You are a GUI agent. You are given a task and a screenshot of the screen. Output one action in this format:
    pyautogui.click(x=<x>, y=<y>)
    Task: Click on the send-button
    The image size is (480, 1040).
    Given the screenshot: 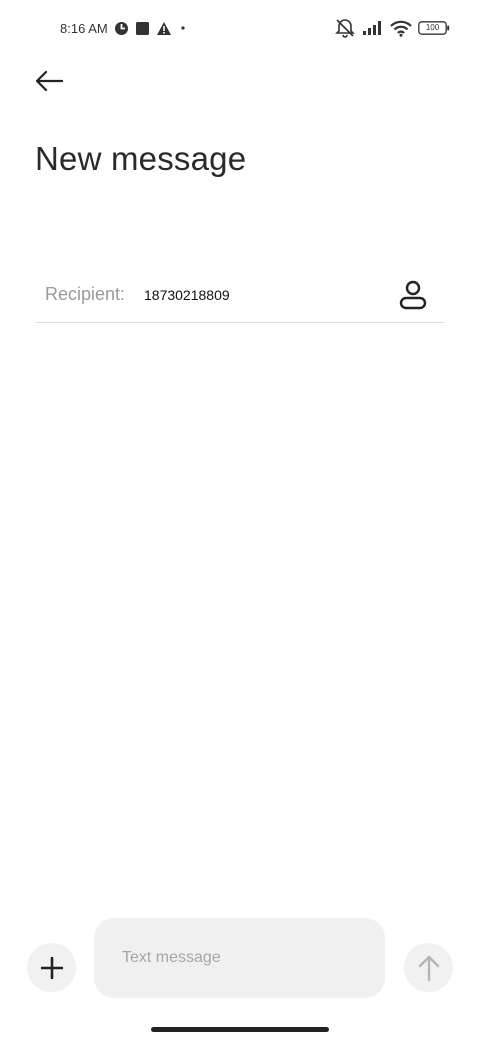 What is the action you would take?
    pyautogui.click(x=428, y=967)
    